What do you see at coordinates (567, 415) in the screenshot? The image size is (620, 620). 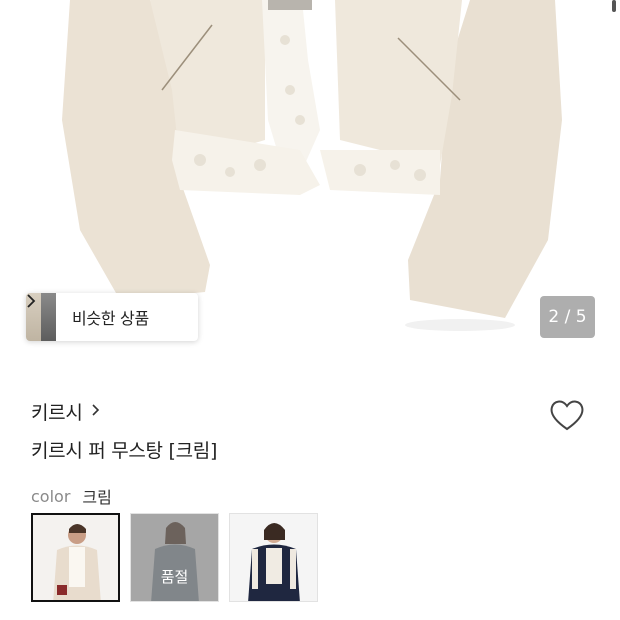 I see `heart-outline-icon` at bounding box center [567, 415].